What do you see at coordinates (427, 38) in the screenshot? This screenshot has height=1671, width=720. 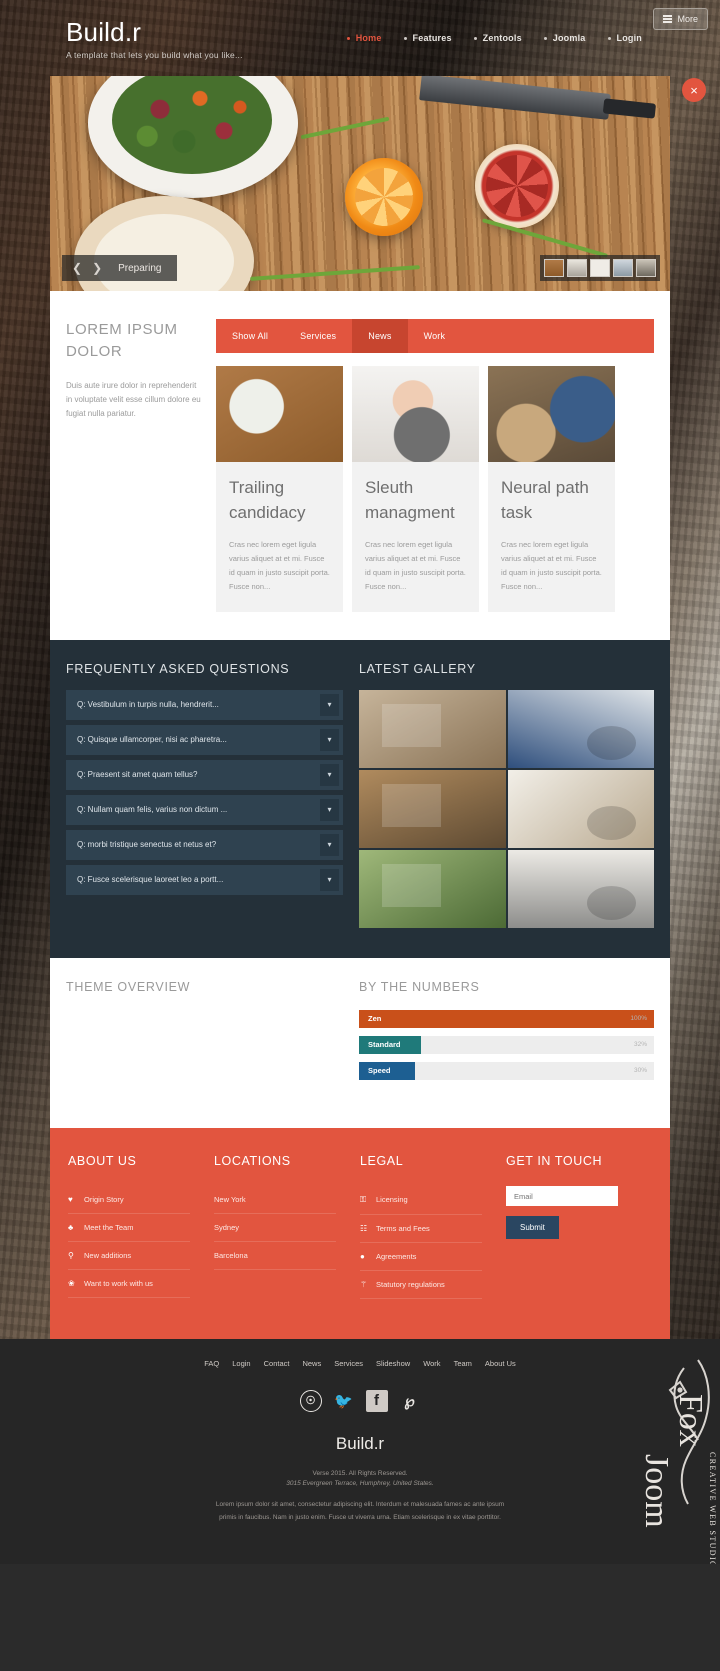 I see `nav-item-features: Features` at bounding box center [427, 38].